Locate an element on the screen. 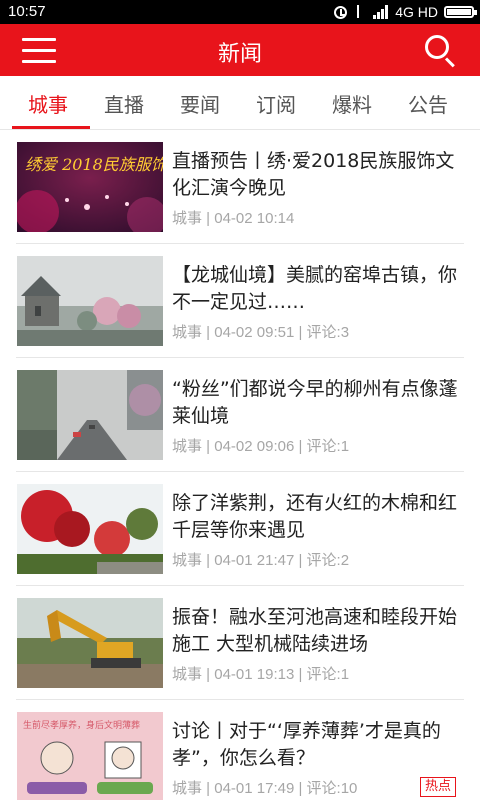  mute-icon is located at coordinates (360, 12).